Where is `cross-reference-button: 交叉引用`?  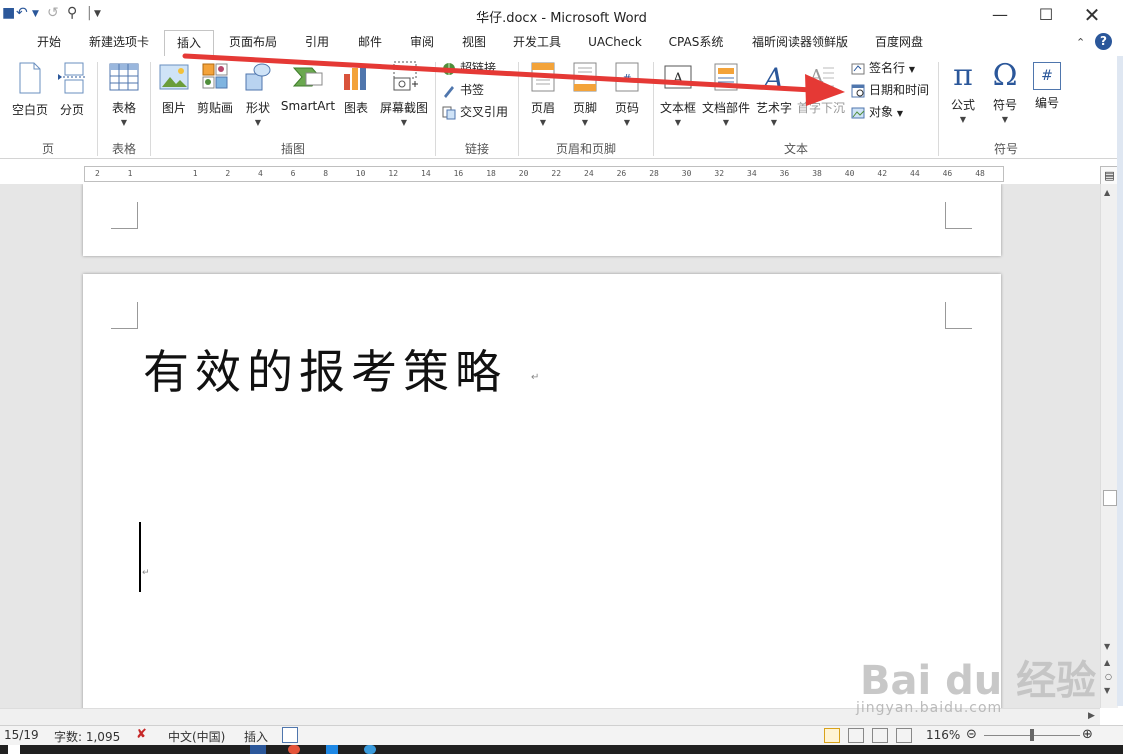 cross-reference-button: 交叉引用 is located at coordinates (475, 112).